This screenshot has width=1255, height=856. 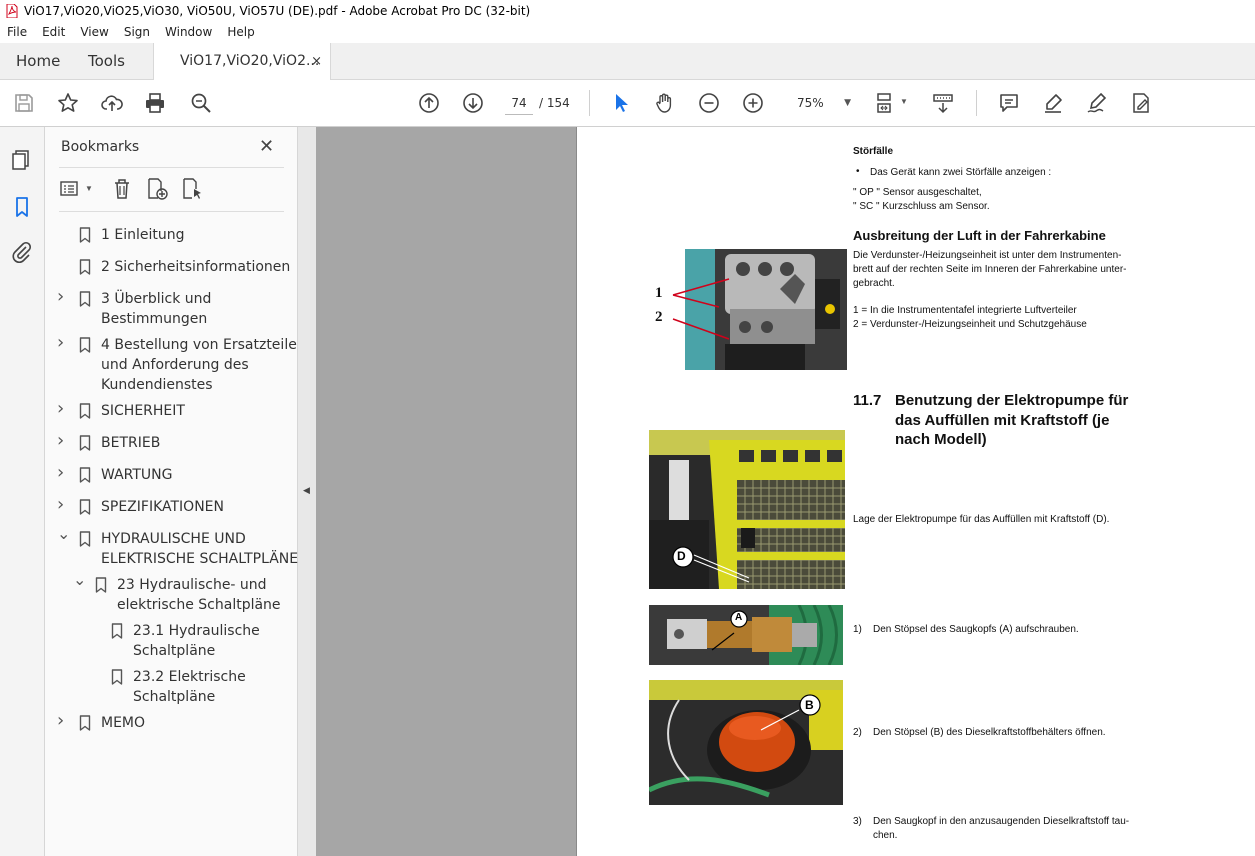 I want to click on section-title-3: nach Modell), so click(x=941, y=439).